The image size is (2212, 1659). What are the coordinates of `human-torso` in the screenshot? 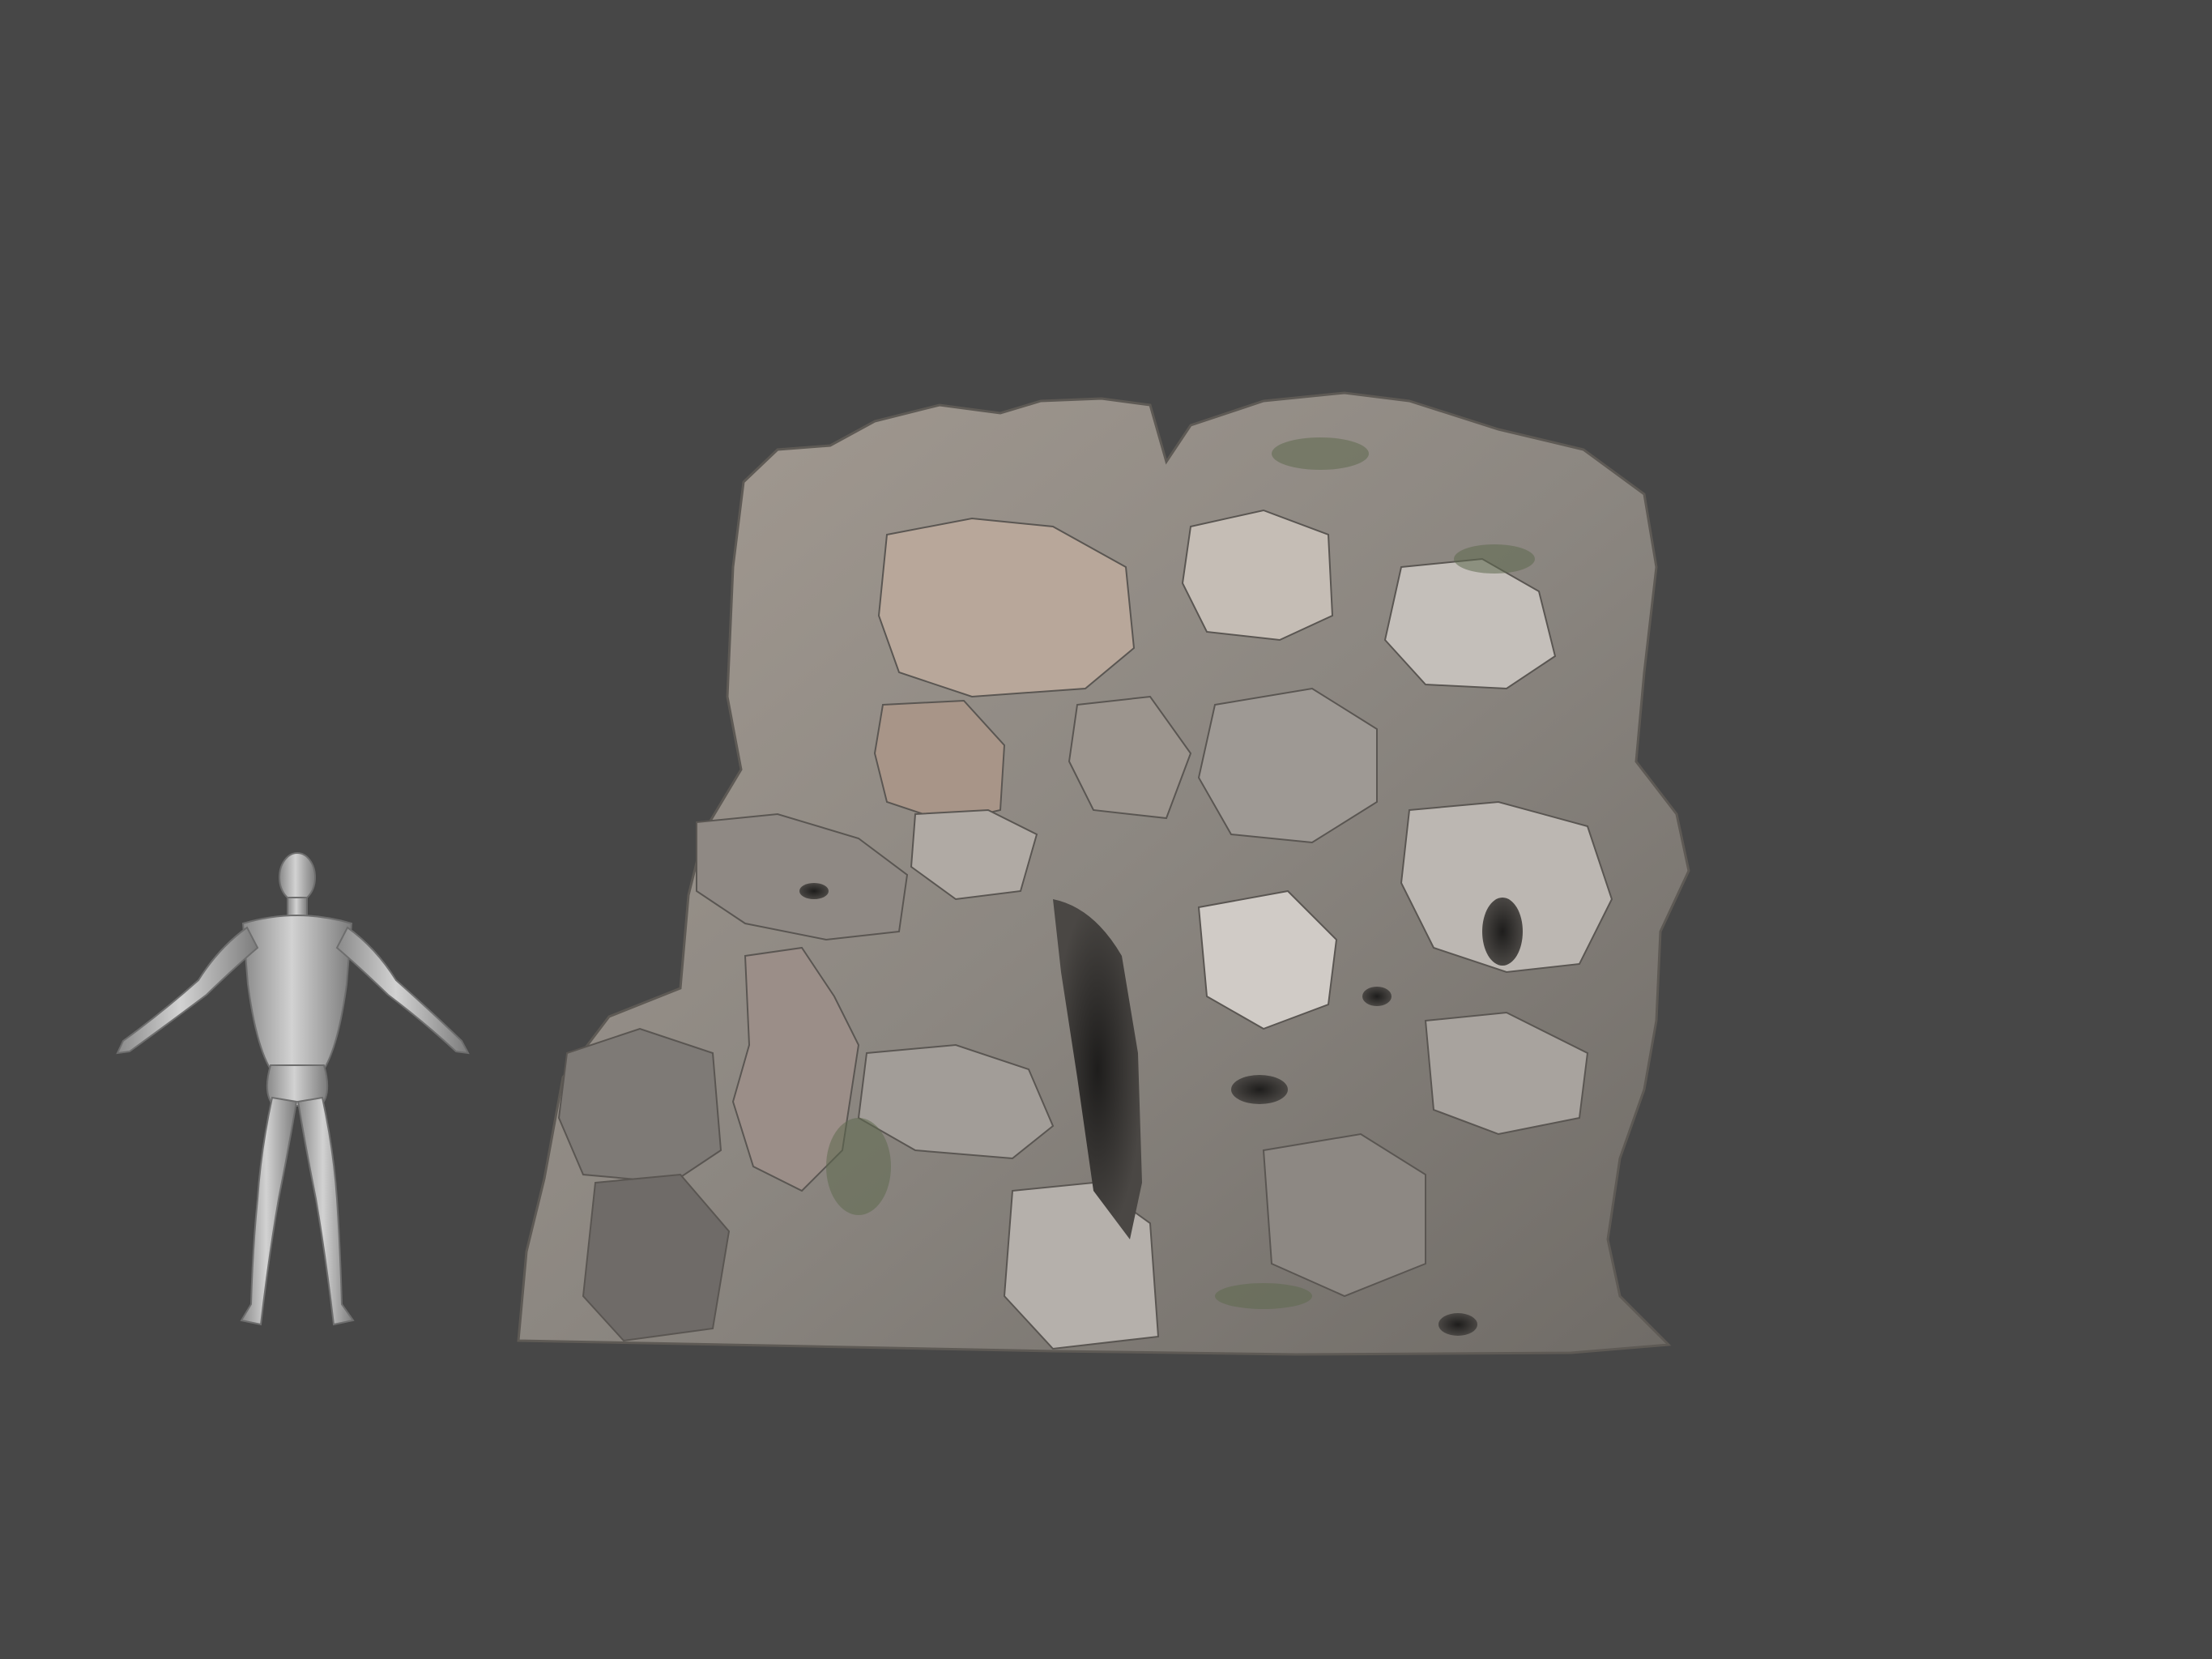 It's located at (297, 992).